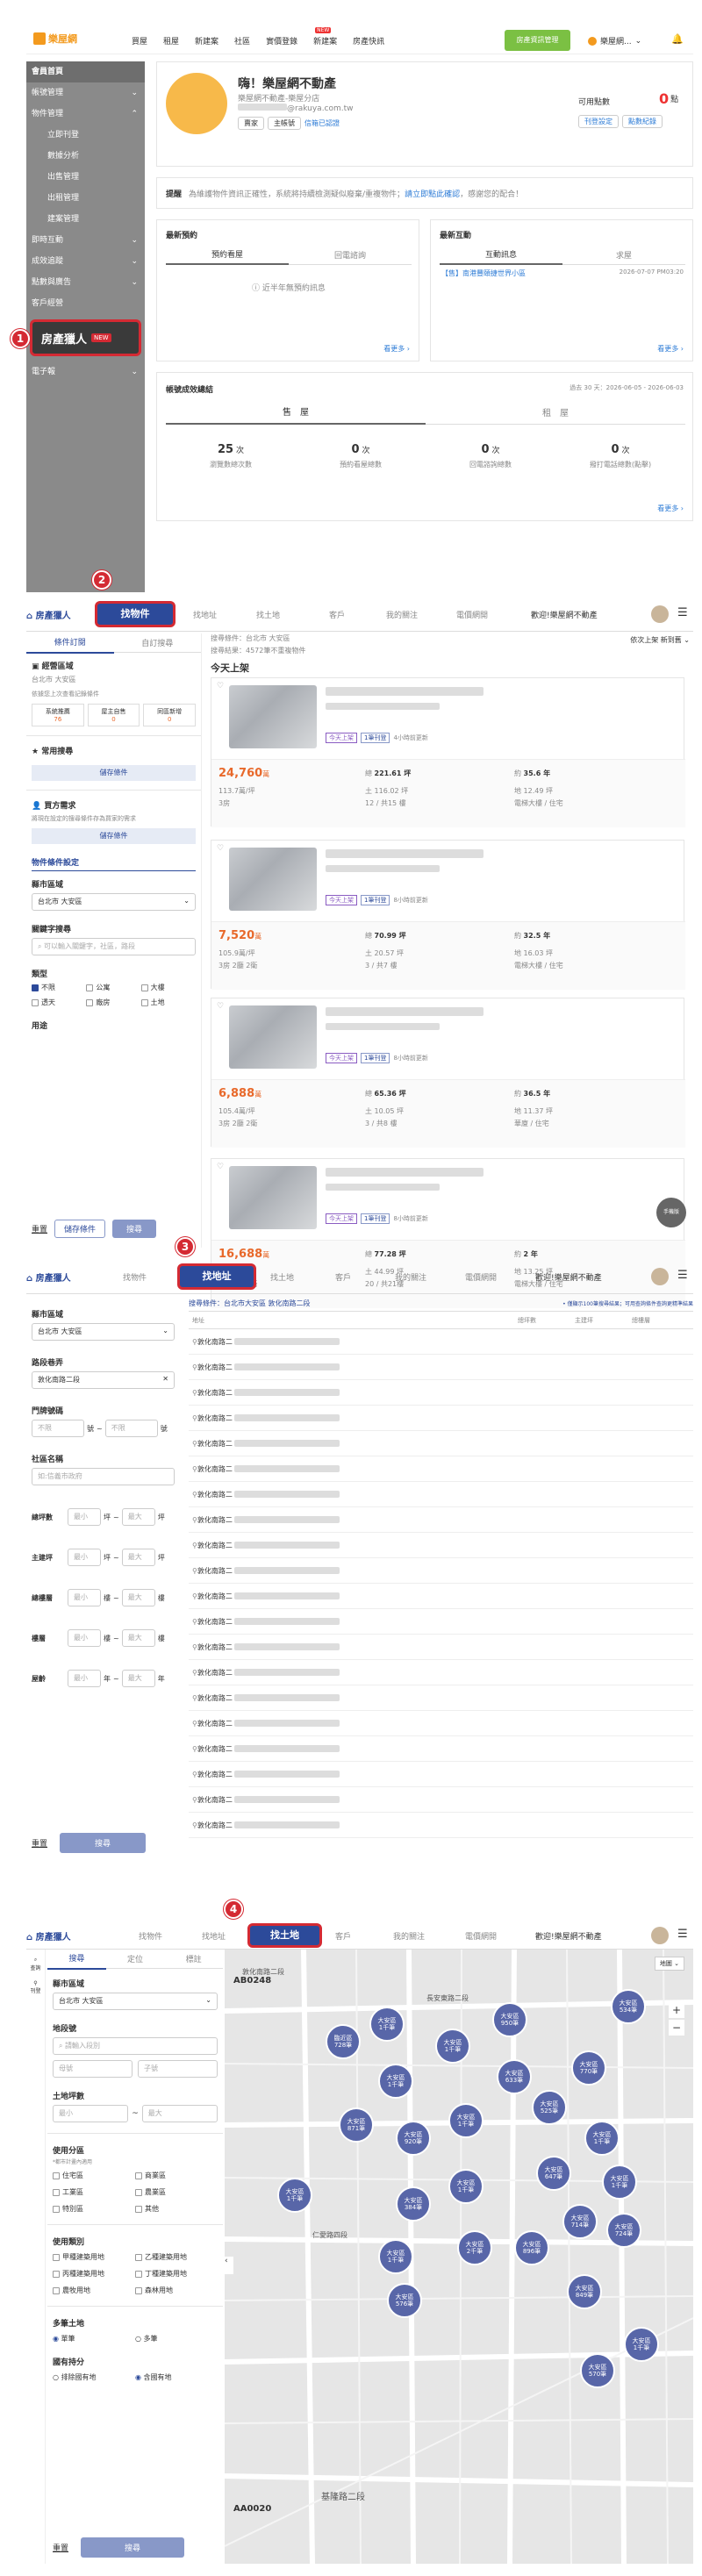 The height and width of the screenshot is (2576, 702). What do you see at coordinates (483, 273) in the screenshot?
I see `interact-item: 【售】南港豐頤捷世界小區` at bounding box center [483, 273].